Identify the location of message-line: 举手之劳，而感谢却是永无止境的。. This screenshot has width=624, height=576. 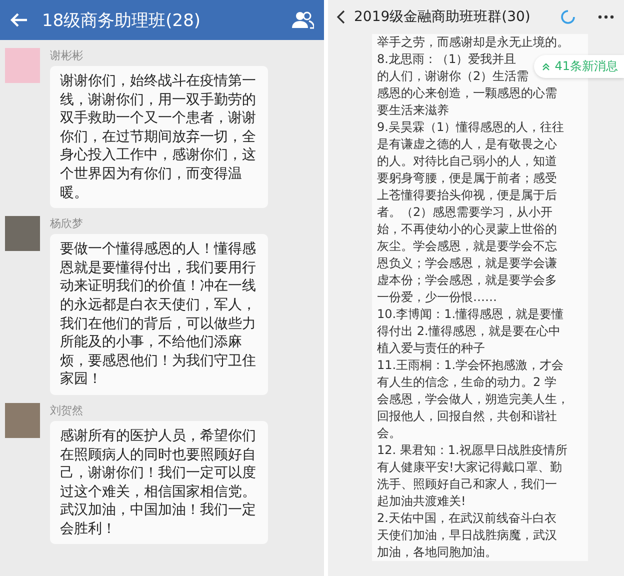
(473, 42).